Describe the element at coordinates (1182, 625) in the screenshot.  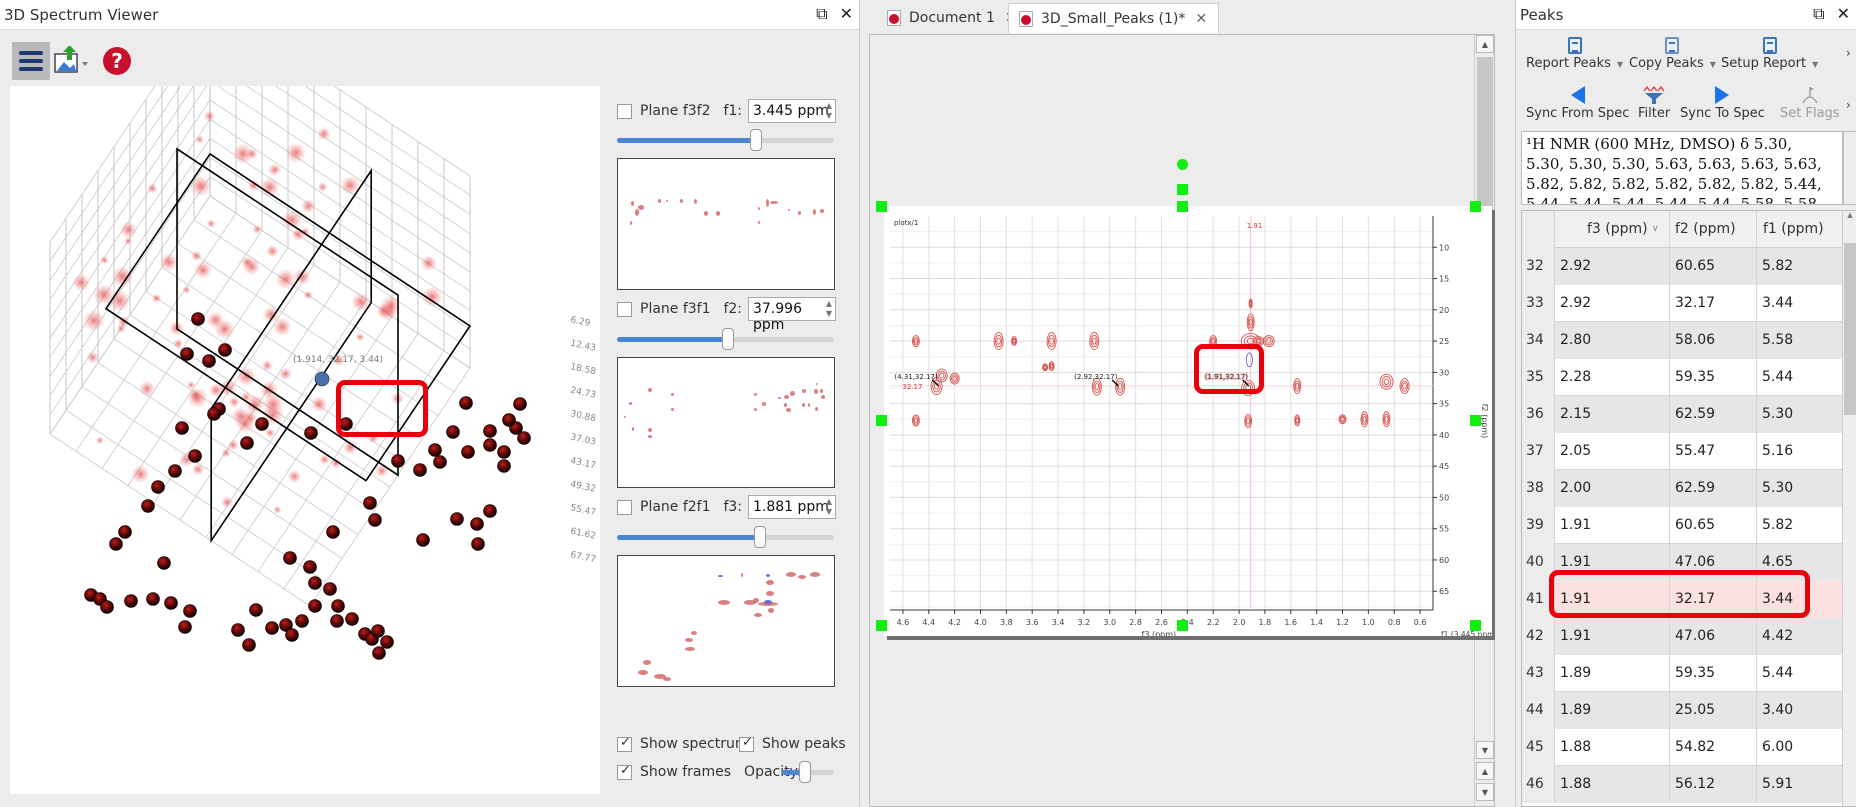
I see `resize-handle-b` at that location.